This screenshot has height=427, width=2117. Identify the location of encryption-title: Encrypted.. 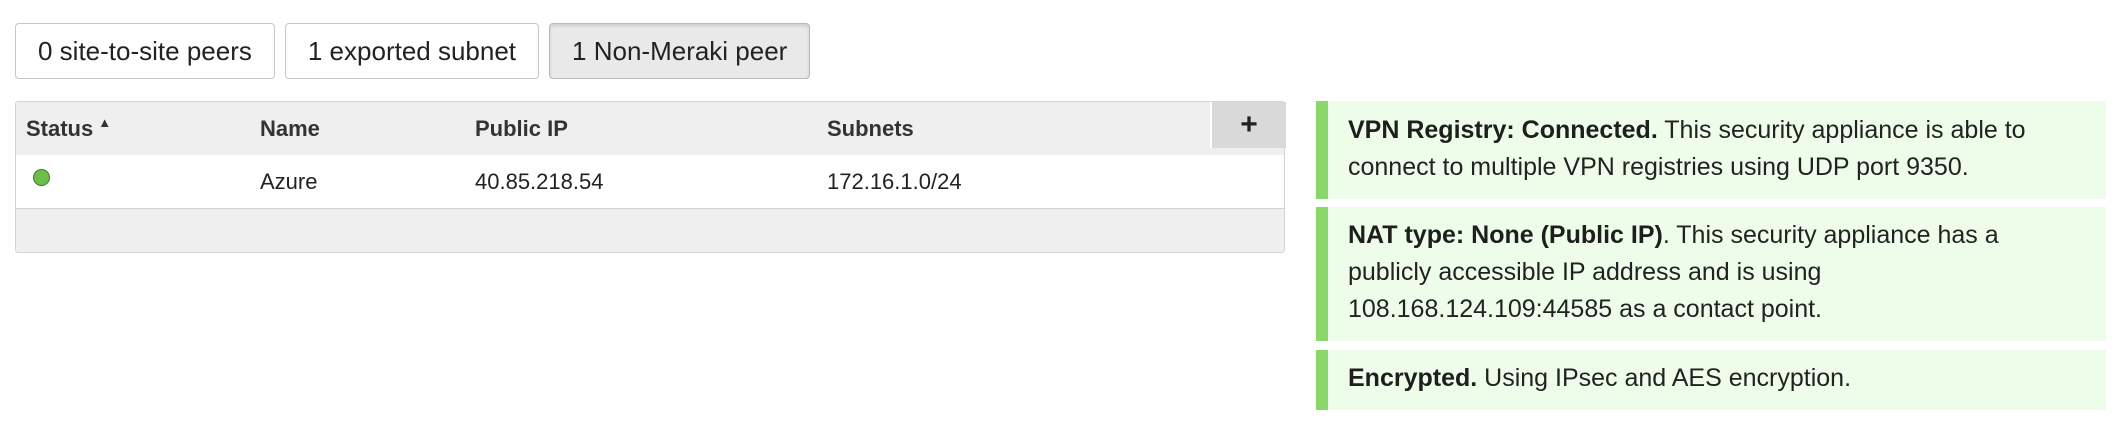
(1413, 378).